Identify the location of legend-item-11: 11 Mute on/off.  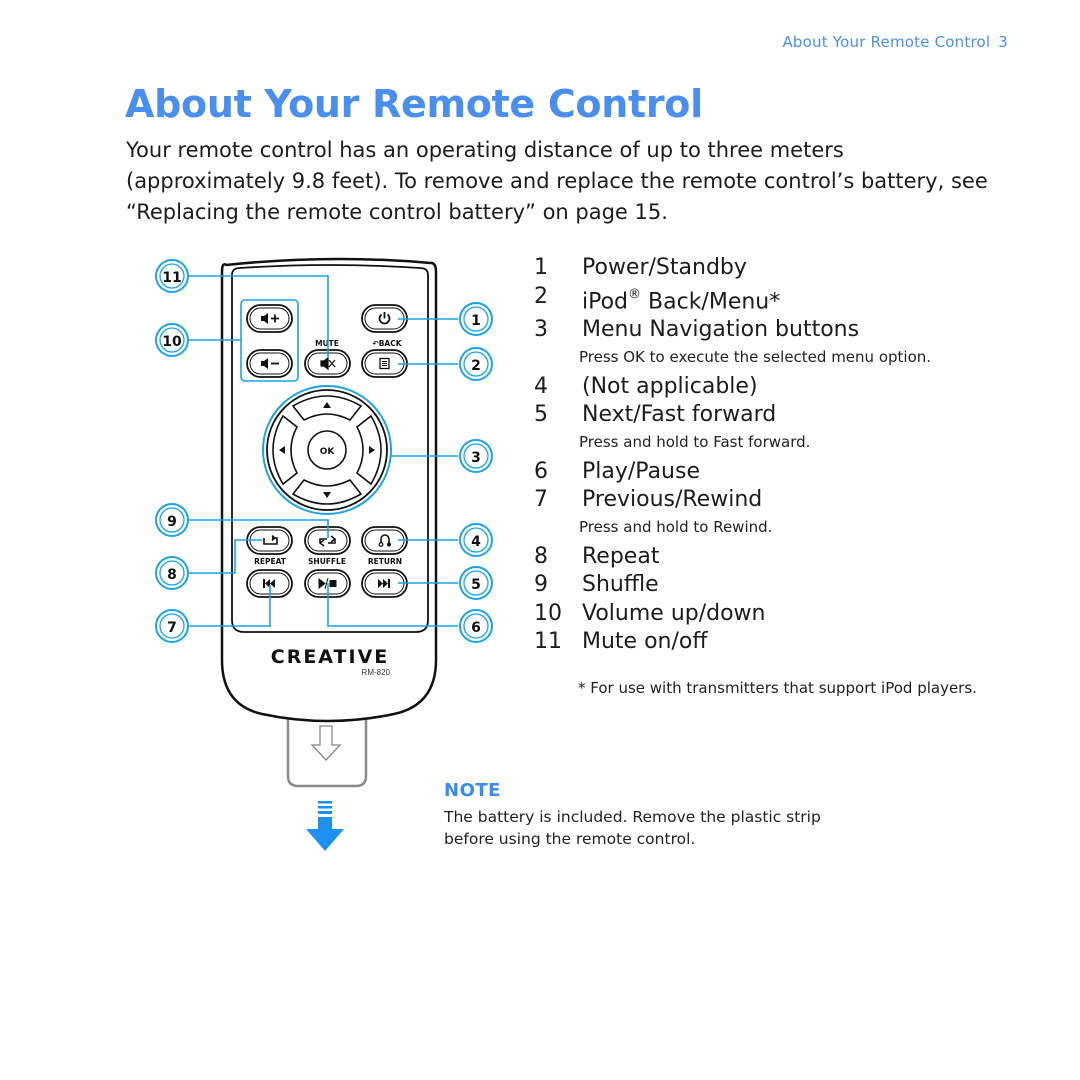
(621, 642).